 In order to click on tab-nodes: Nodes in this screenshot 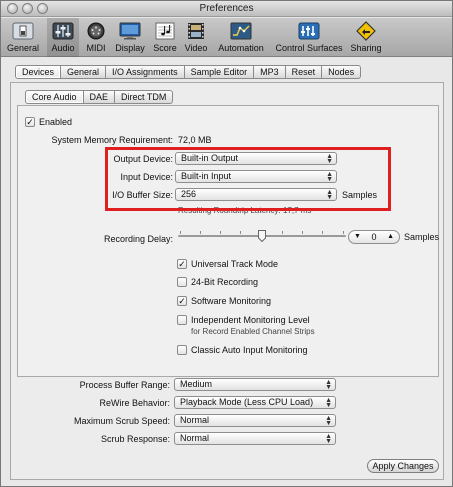, I will do `click(342, 72)`.